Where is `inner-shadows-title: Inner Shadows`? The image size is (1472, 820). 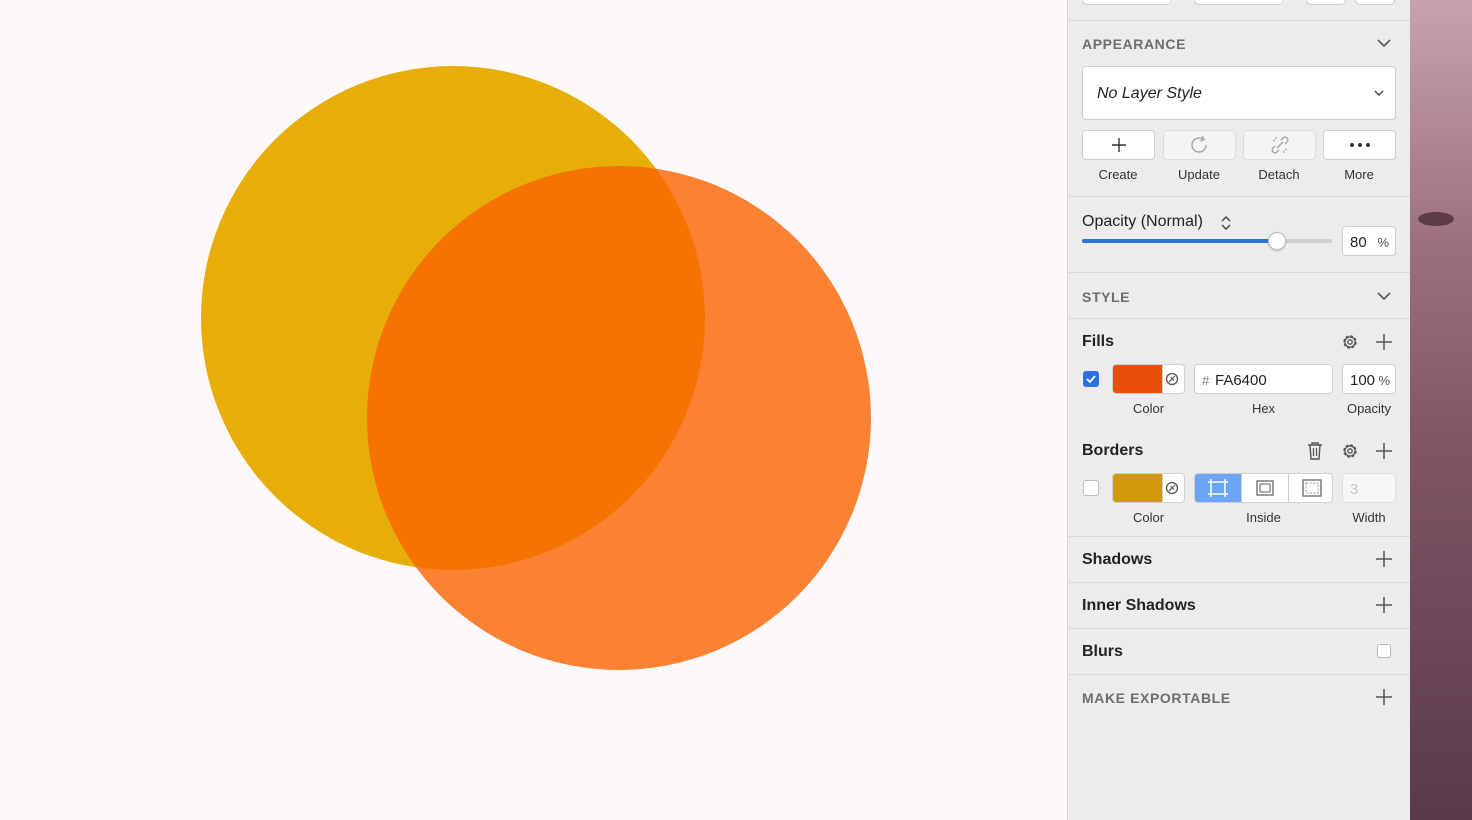
inner-shadows-title: Inner Shadows is located at coordinates (1139, 605).